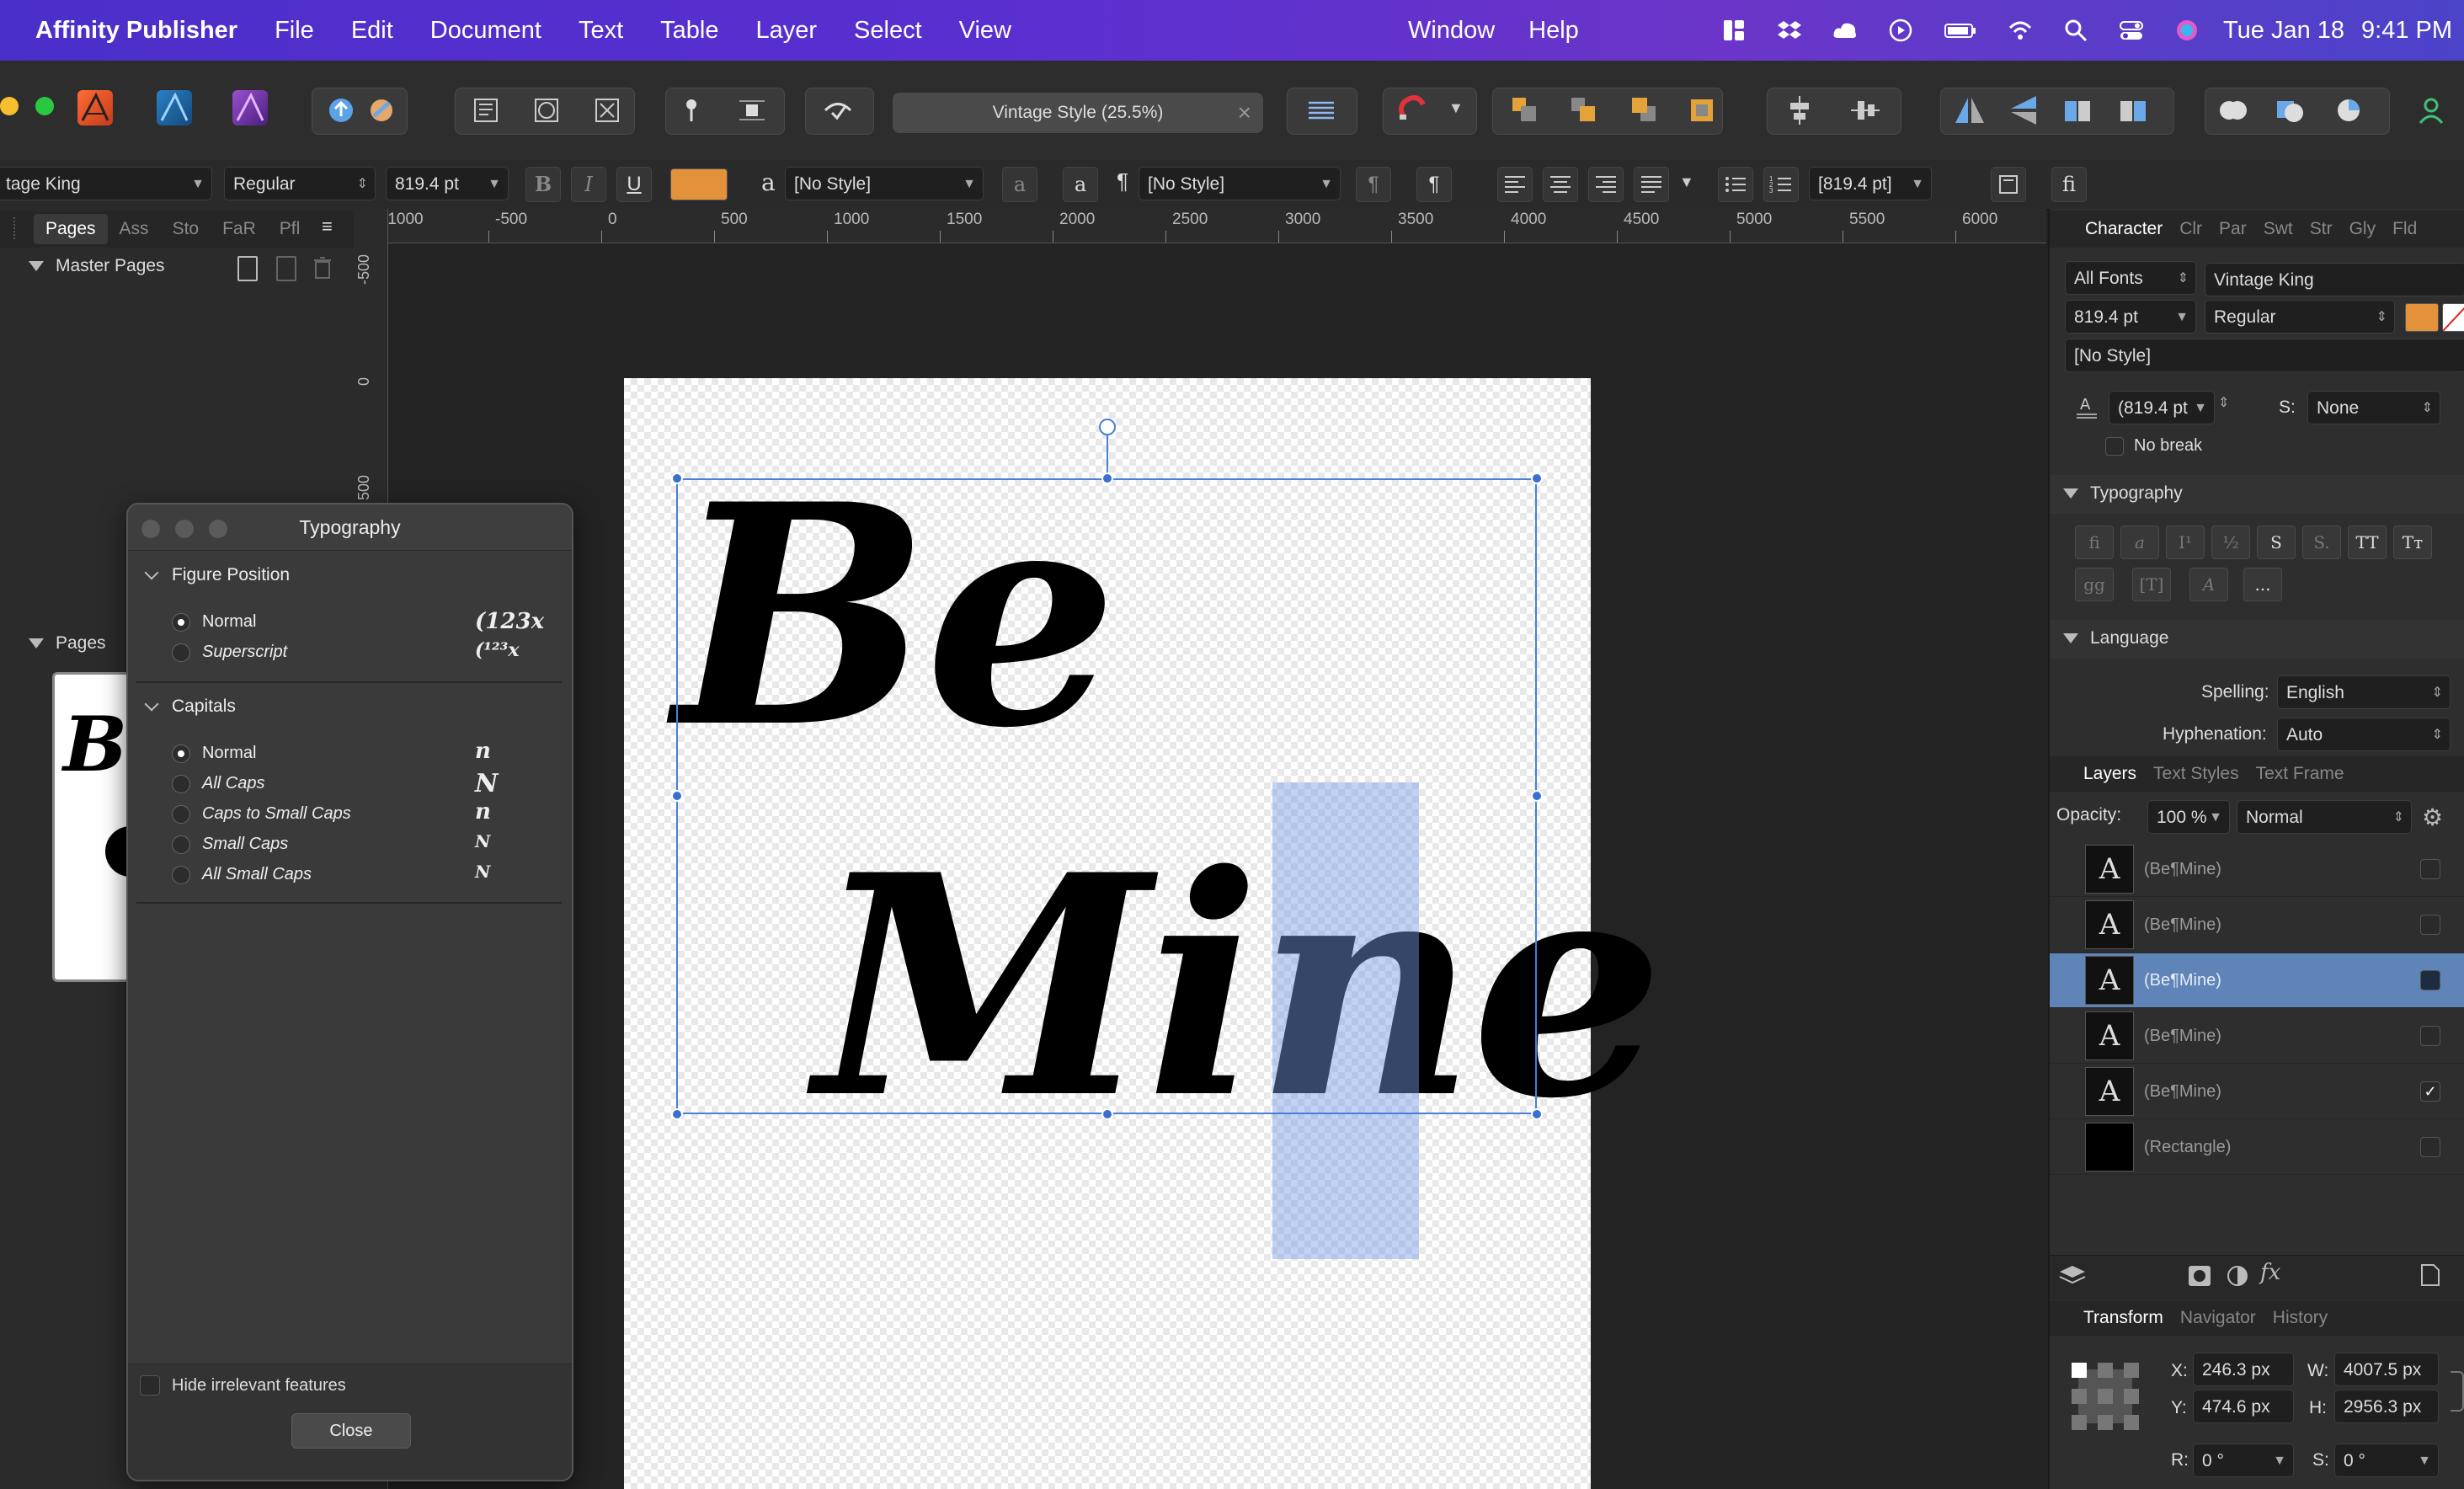 The width and height of the screenshot is (2464, 1489). Describe the element at coordinates (134, 229) in the screenshot. I see `tab-assets: Ass` at that location.